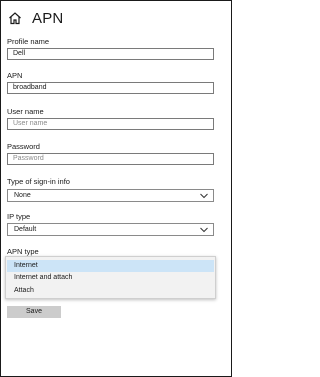 This screenshot has height=377, width=320. What do you see at coordinates (28, 41) in the screenshot?
I see `profile-name-label: Profile name` at bounding box center [28, 41].